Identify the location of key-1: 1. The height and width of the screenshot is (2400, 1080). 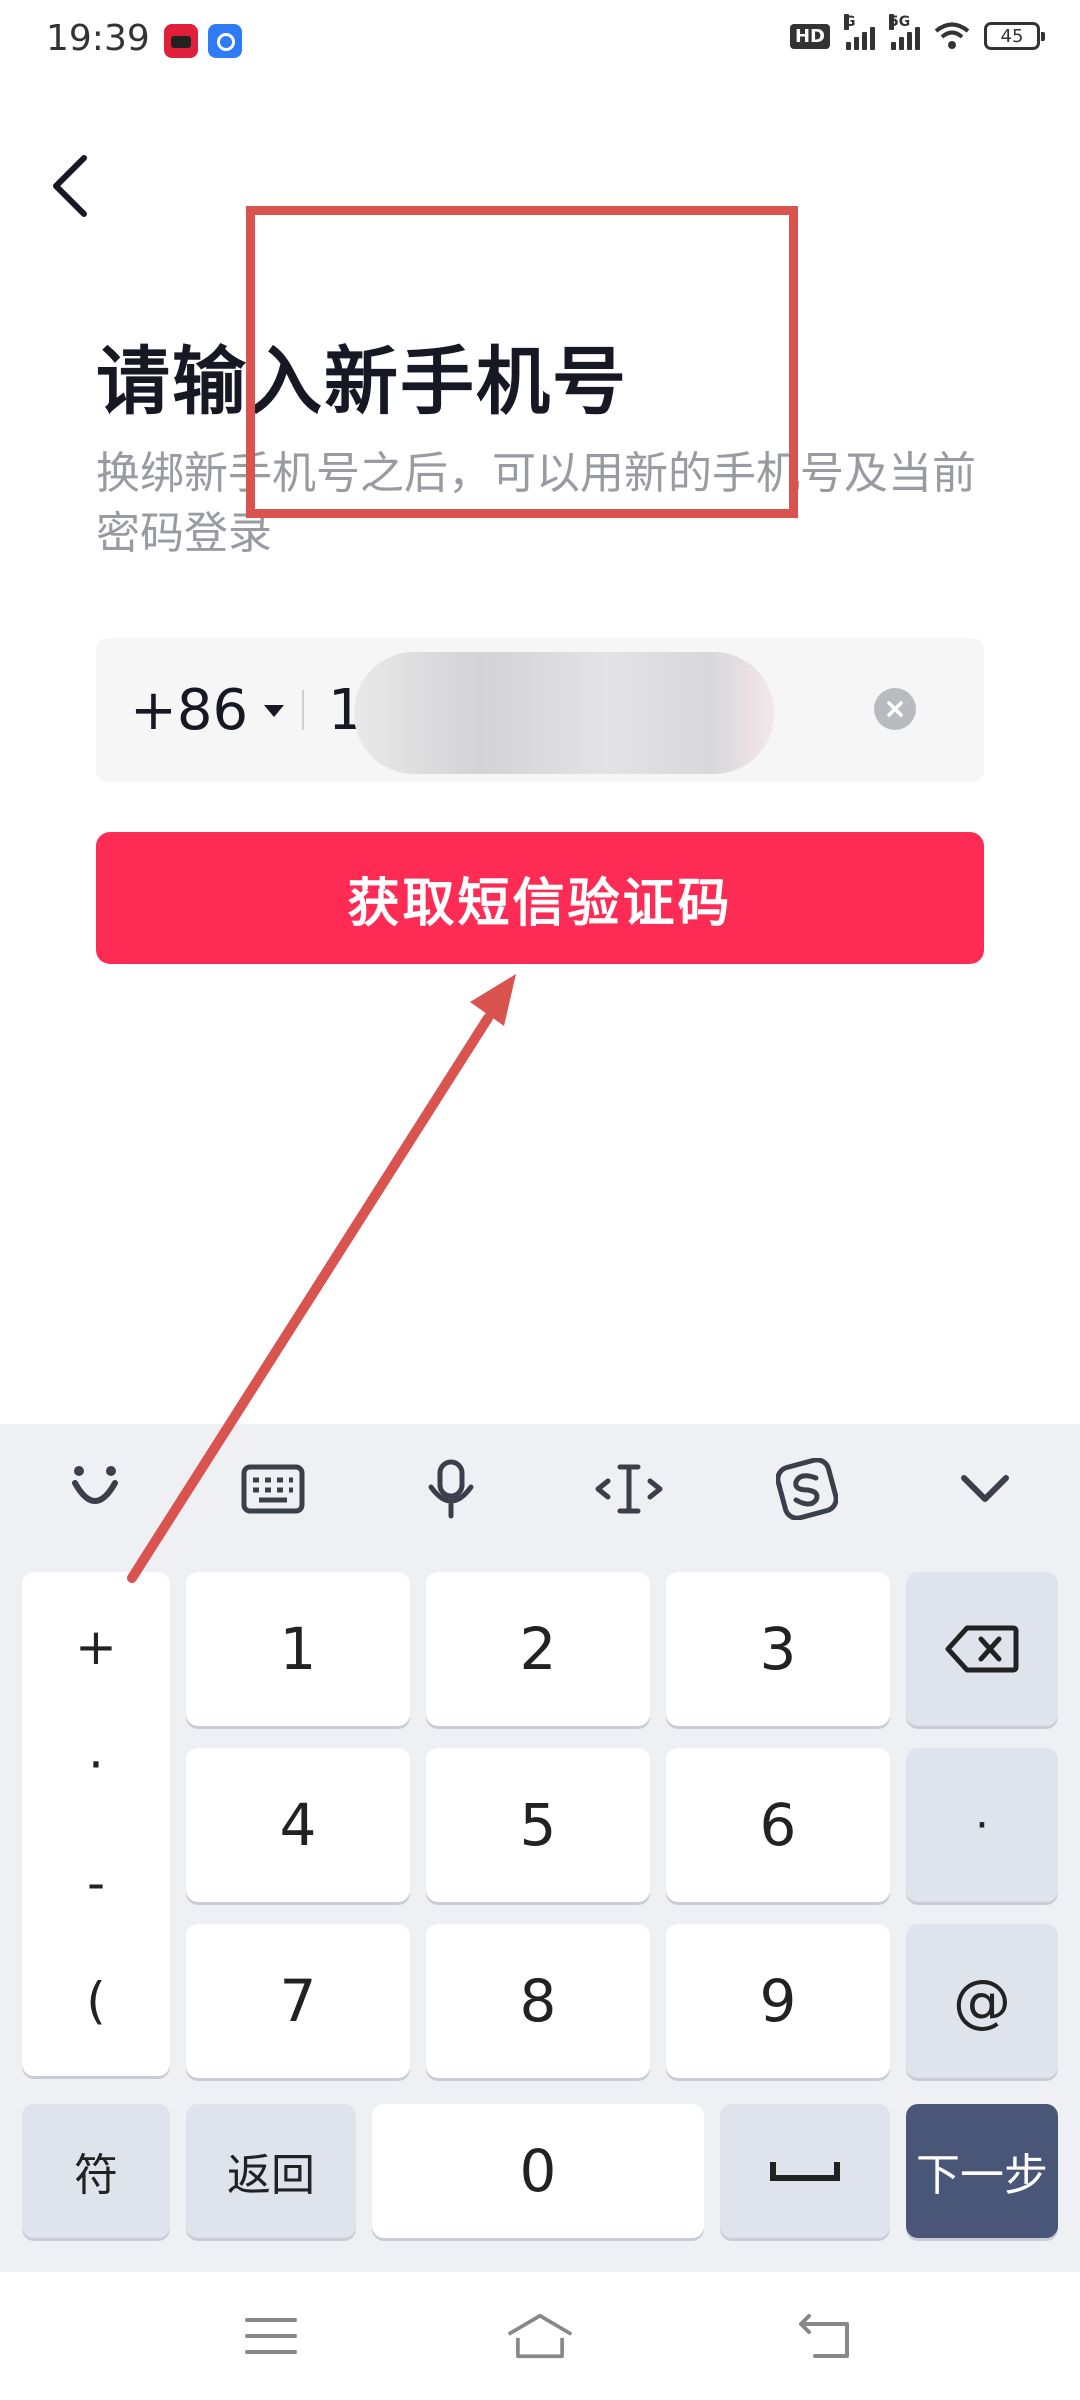
(298, 1649).